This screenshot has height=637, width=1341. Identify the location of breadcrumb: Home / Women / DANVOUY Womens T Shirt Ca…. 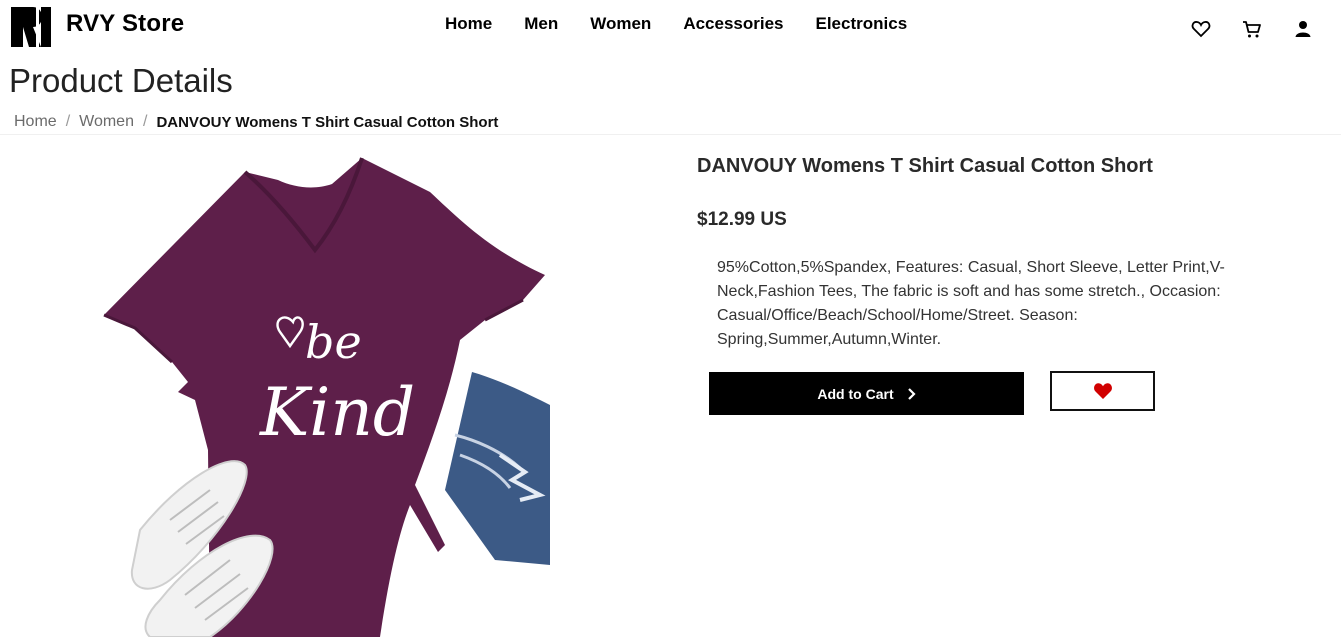
(256, 122).